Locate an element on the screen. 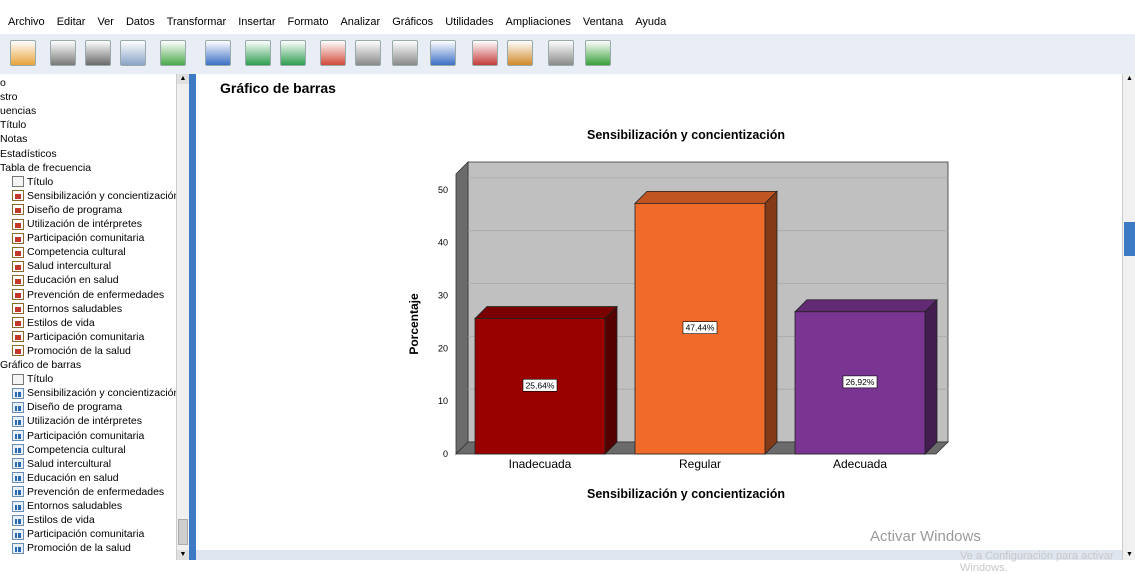 Image resolution: width=1135 pixels, height=574 pixels. output-heading: Gráfico de barras is located at coordinates (278, 88).